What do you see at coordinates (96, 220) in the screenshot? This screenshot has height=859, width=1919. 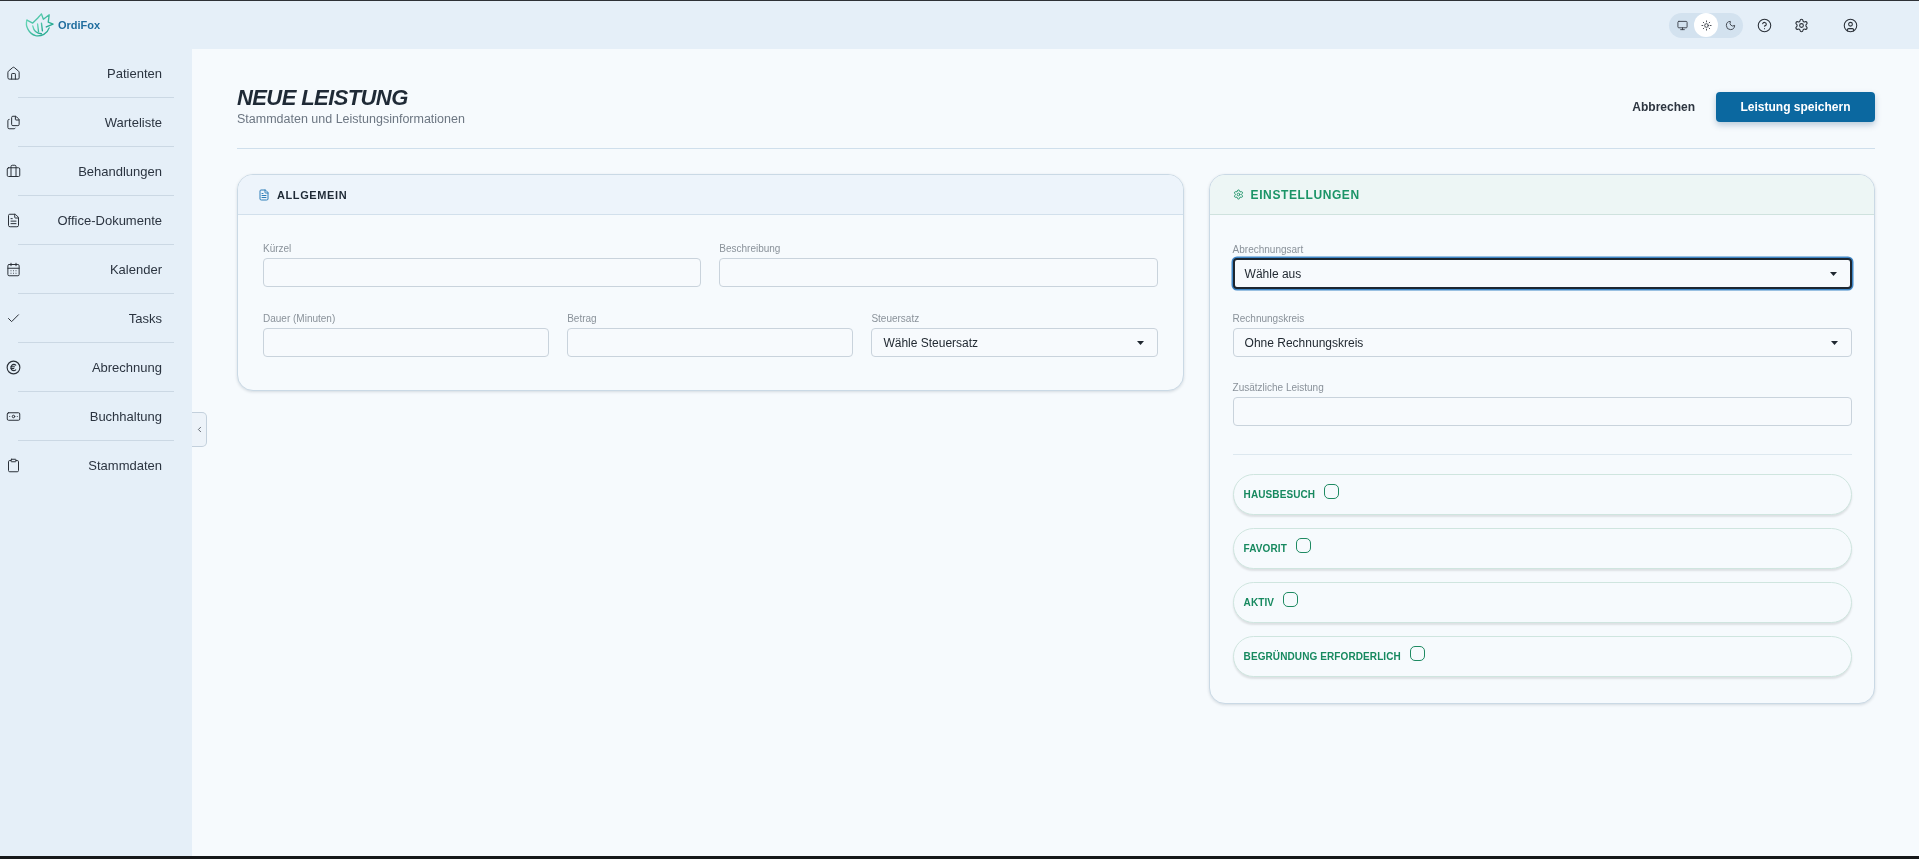 I see `nav-item: Office-Dokumente` at bounding box center [96, 220].